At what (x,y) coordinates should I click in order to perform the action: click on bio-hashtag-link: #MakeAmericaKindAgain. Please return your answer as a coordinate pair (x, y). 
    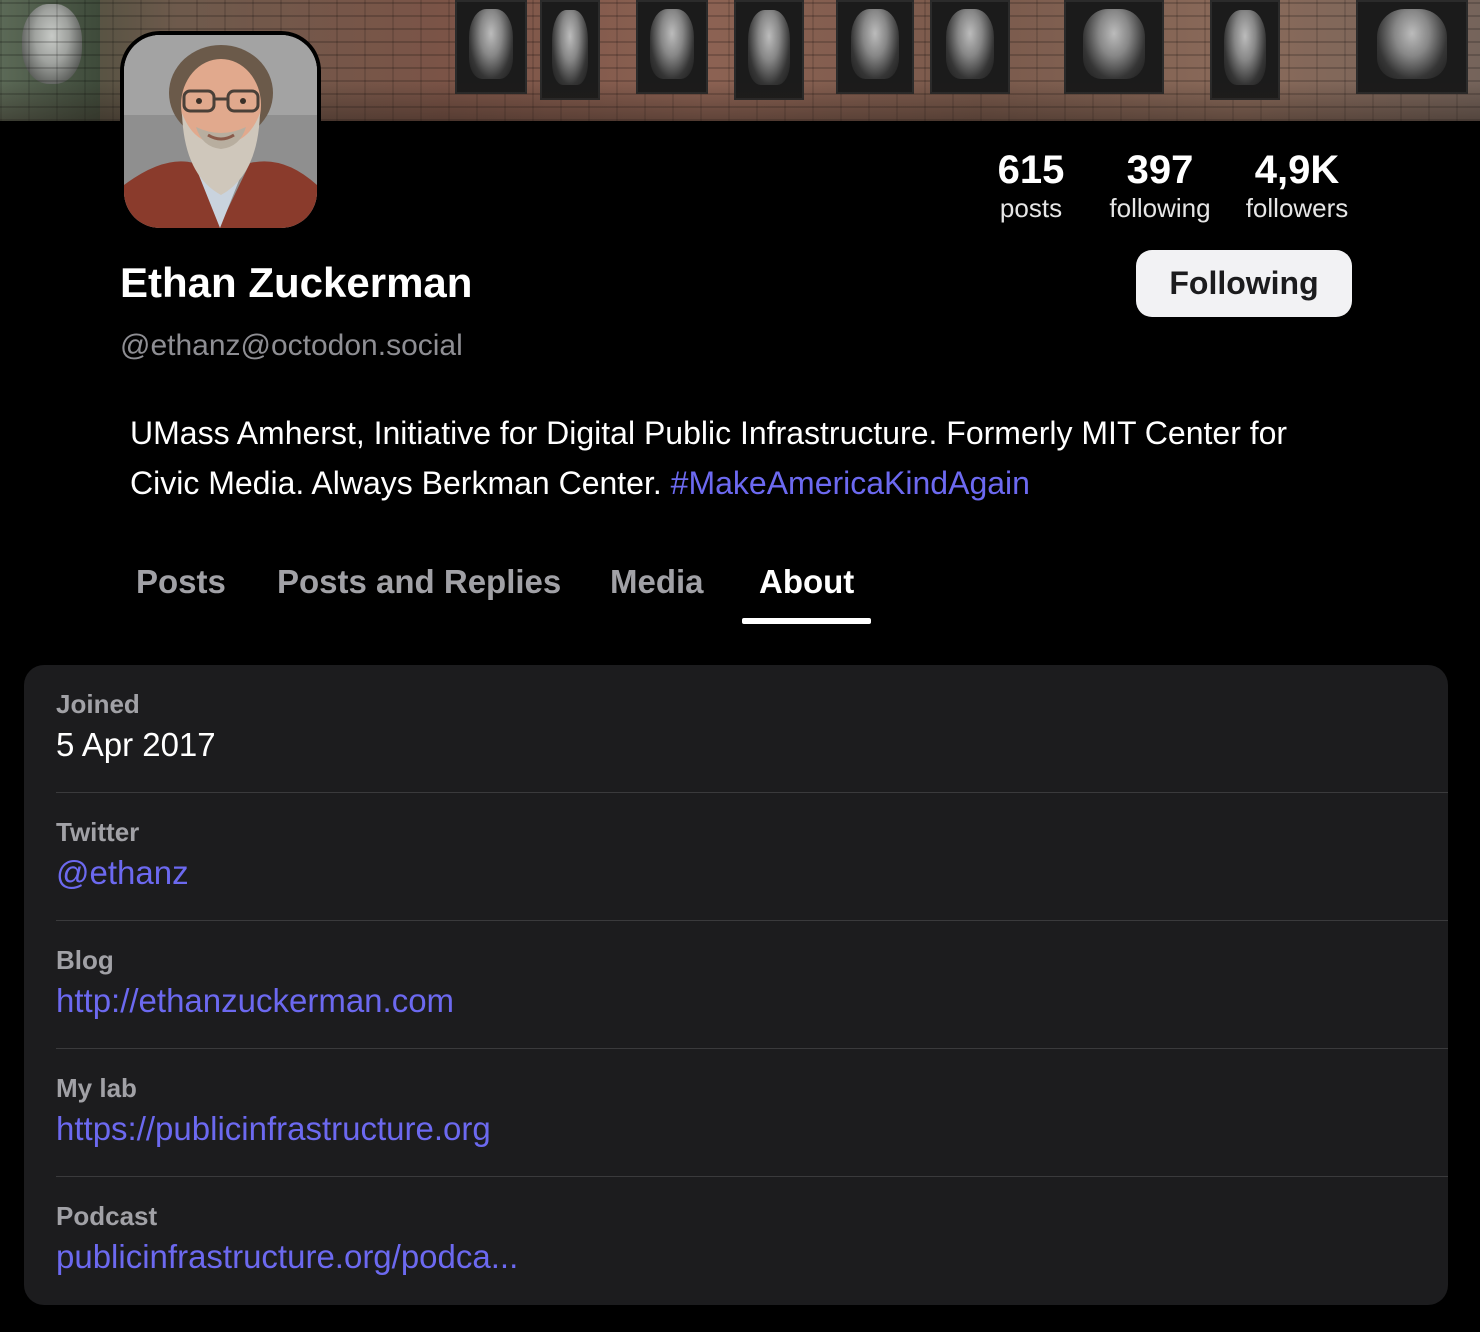
    Looking at the image, I should click on (850, 483).